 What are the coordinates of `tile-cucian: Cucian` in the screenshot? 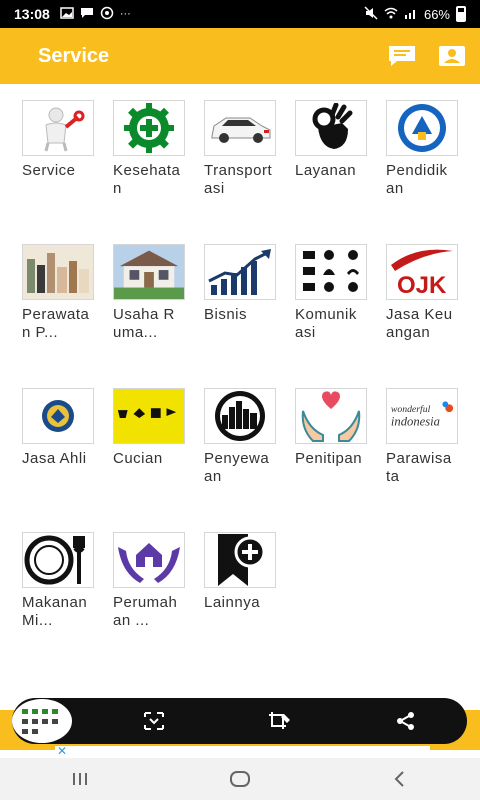 It's located at (158, 460).